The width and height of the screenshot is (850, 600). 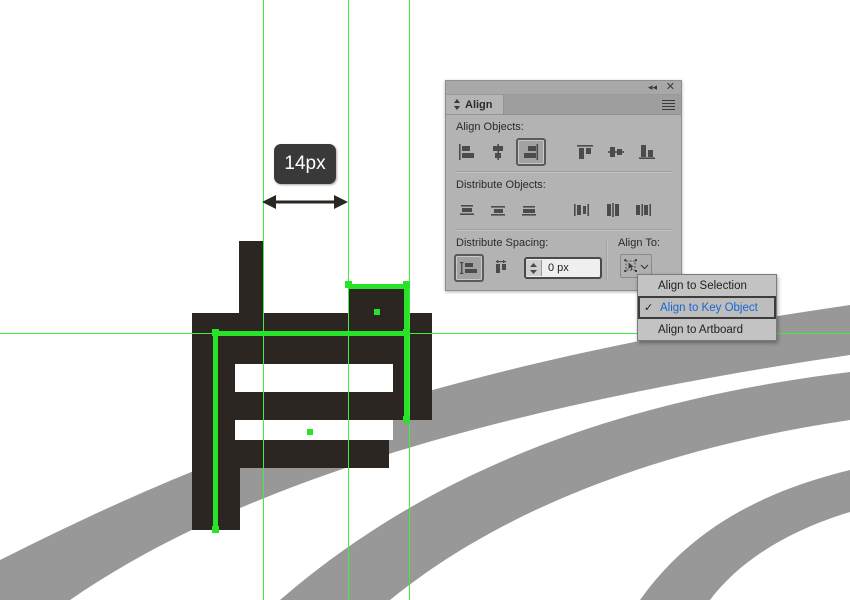 I want to click on align-right-icon, so click(x=531, y=152).